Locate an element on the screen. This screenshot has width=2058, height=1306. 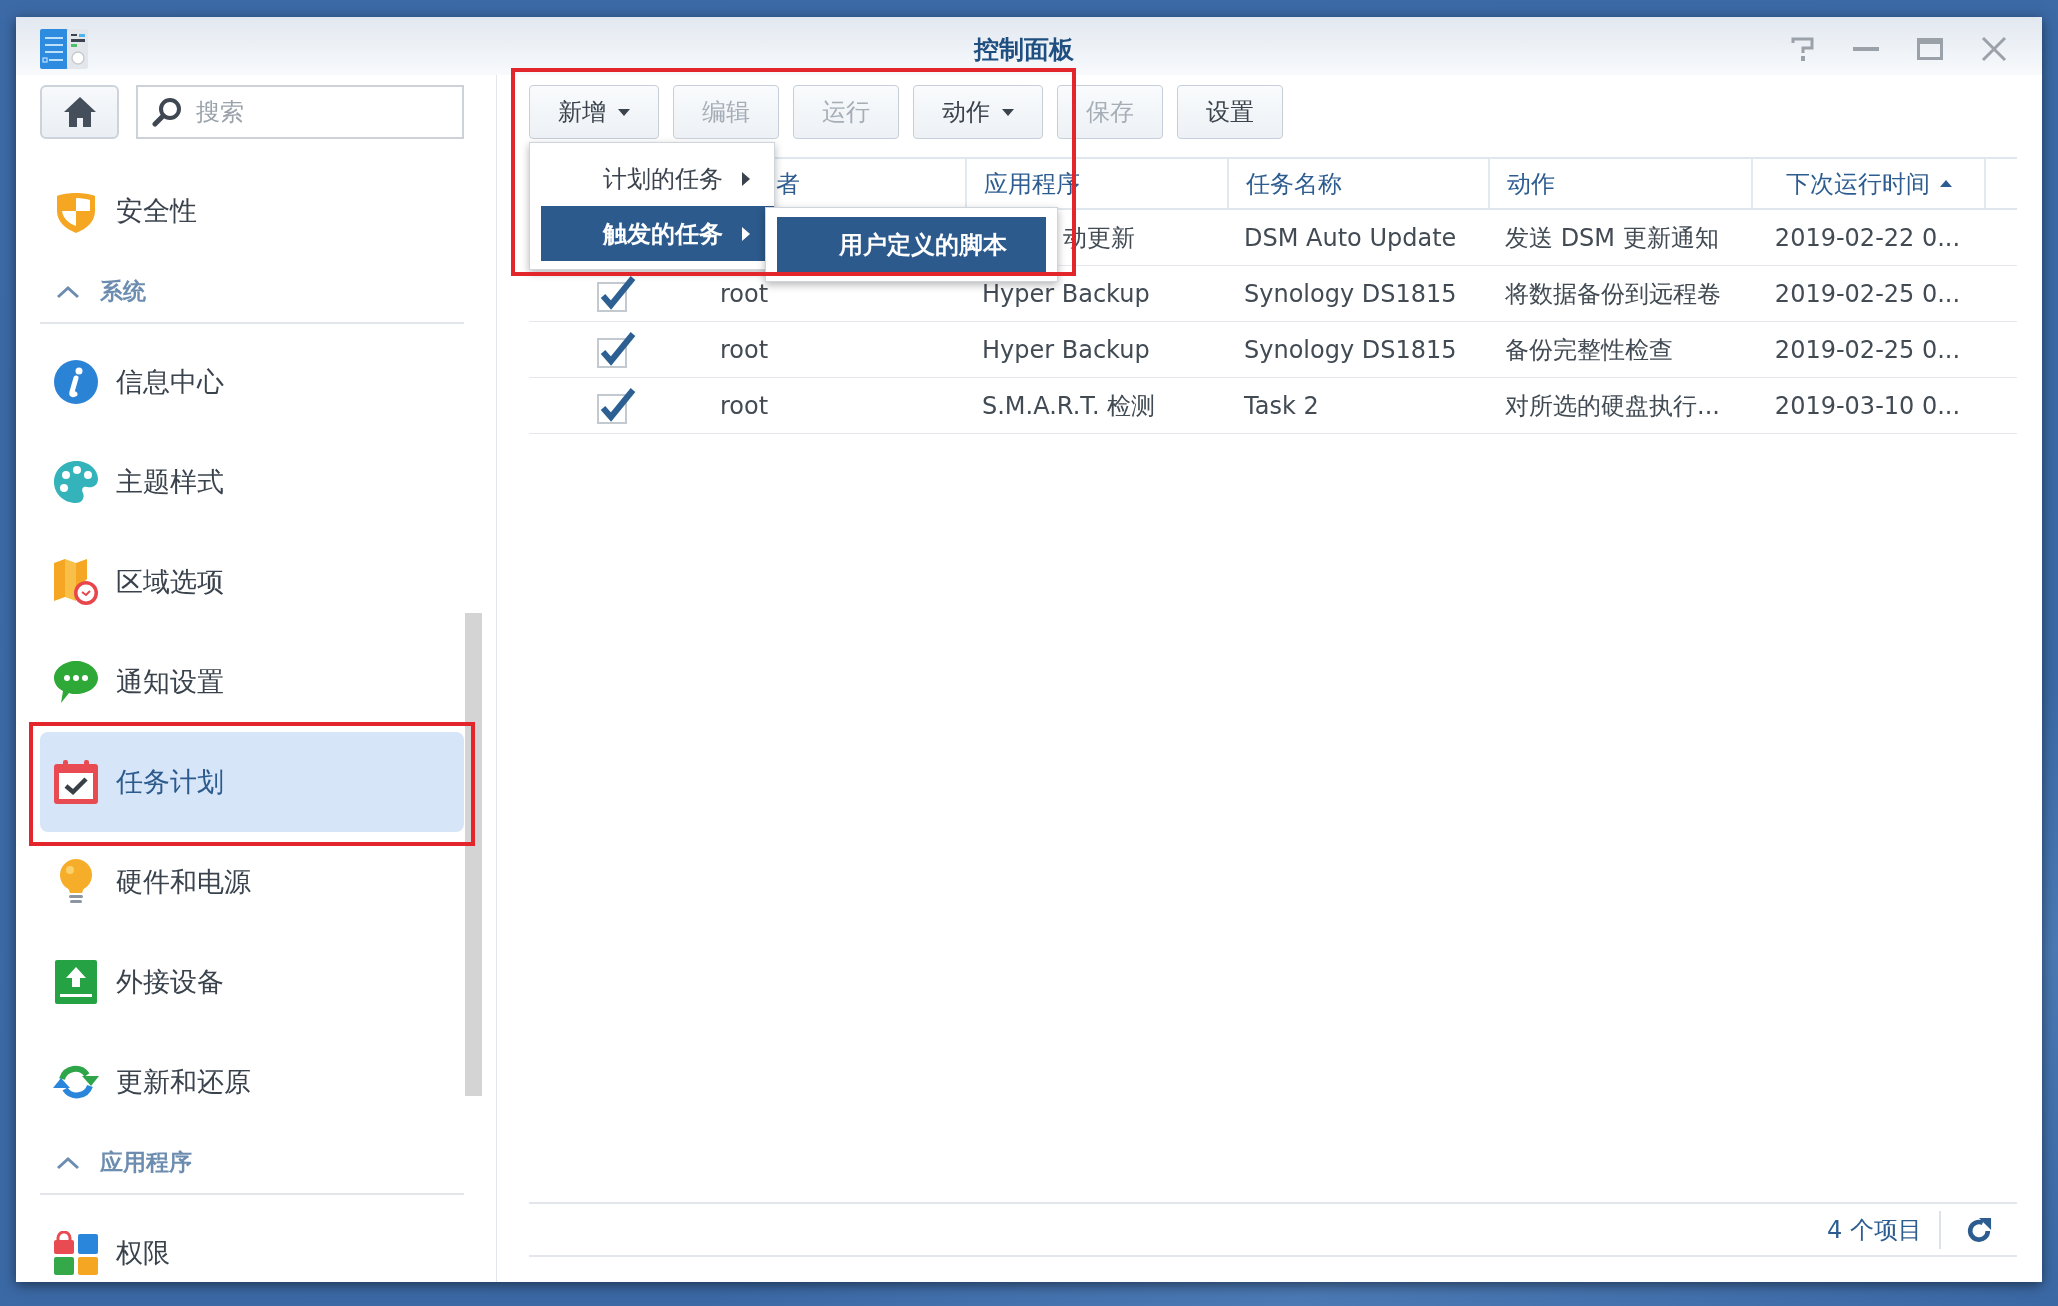
map-clock-icon is located at coordinates (76, 582).